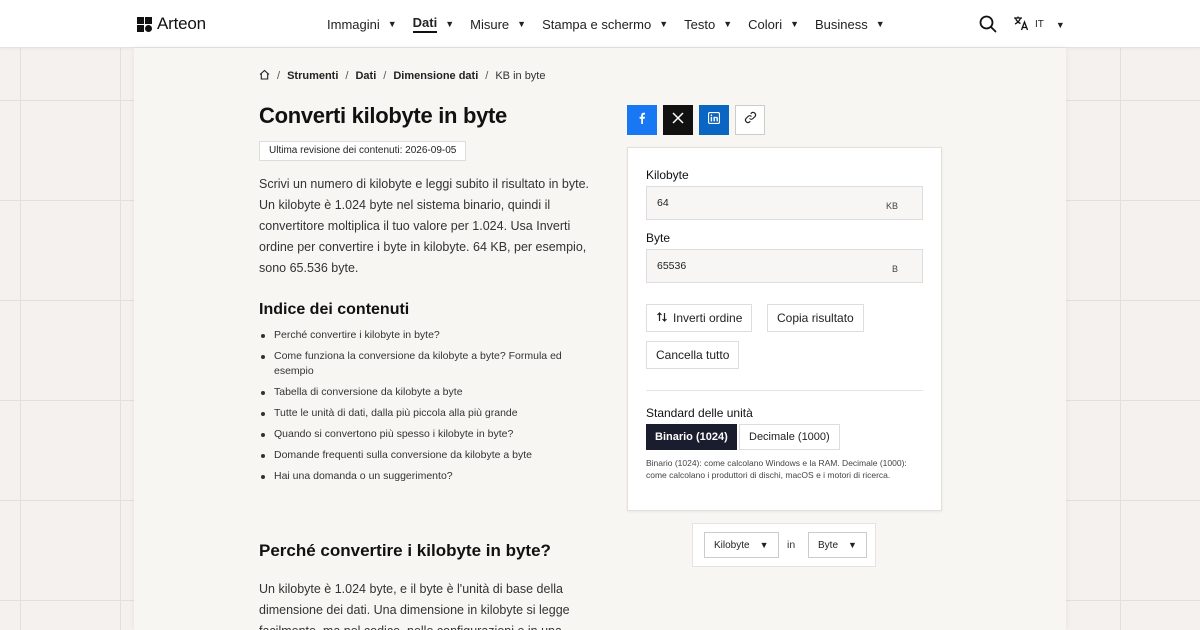 This screenshot has height=630, width=1200. What do you see at coordinates (667, 175) in the screenshot?
I see `kilobyte-label: Kilobyte` at bounding box center [667, 175].